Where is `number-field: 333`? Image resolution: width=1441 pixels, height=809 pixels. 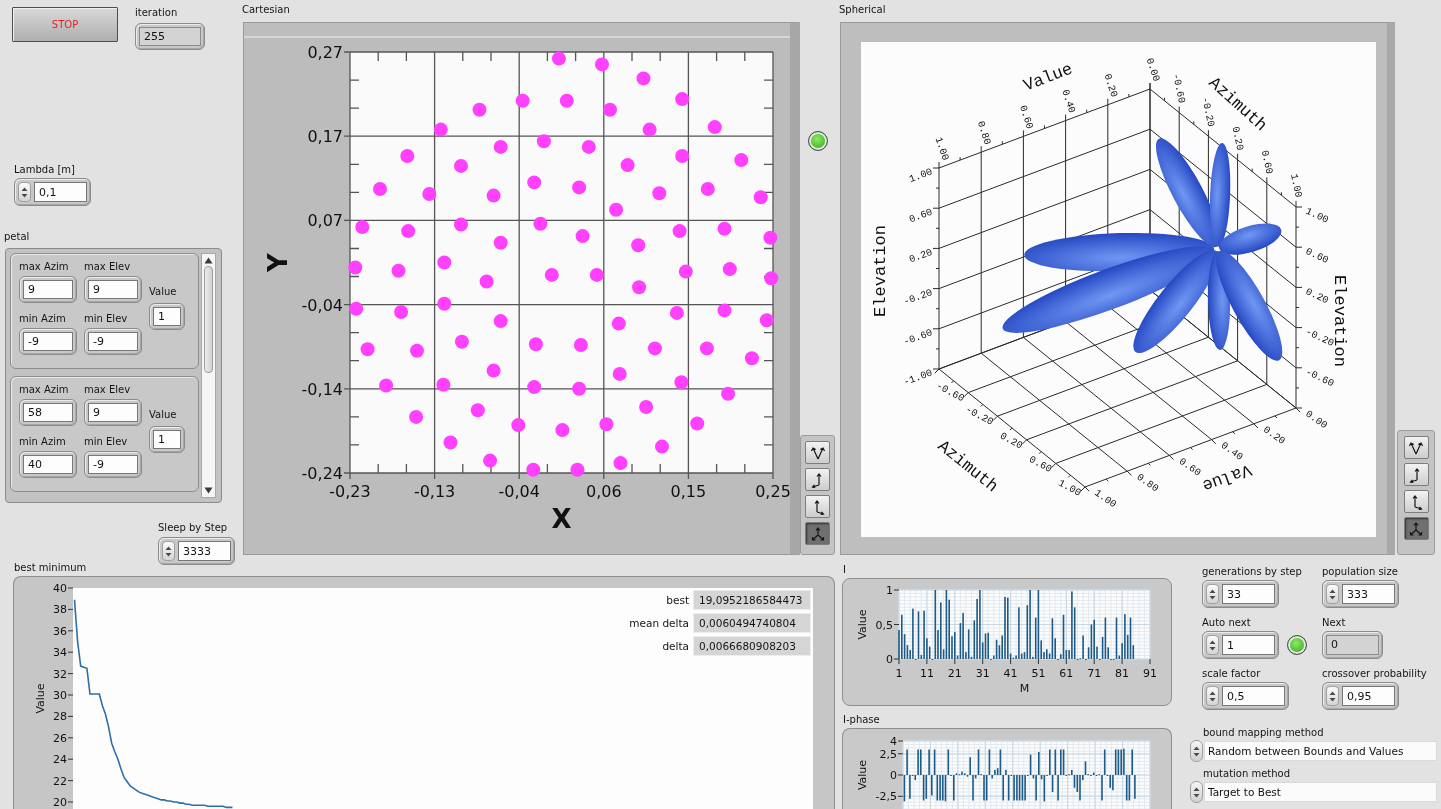
number-field: 333 is located at coordinates (1368, 594).